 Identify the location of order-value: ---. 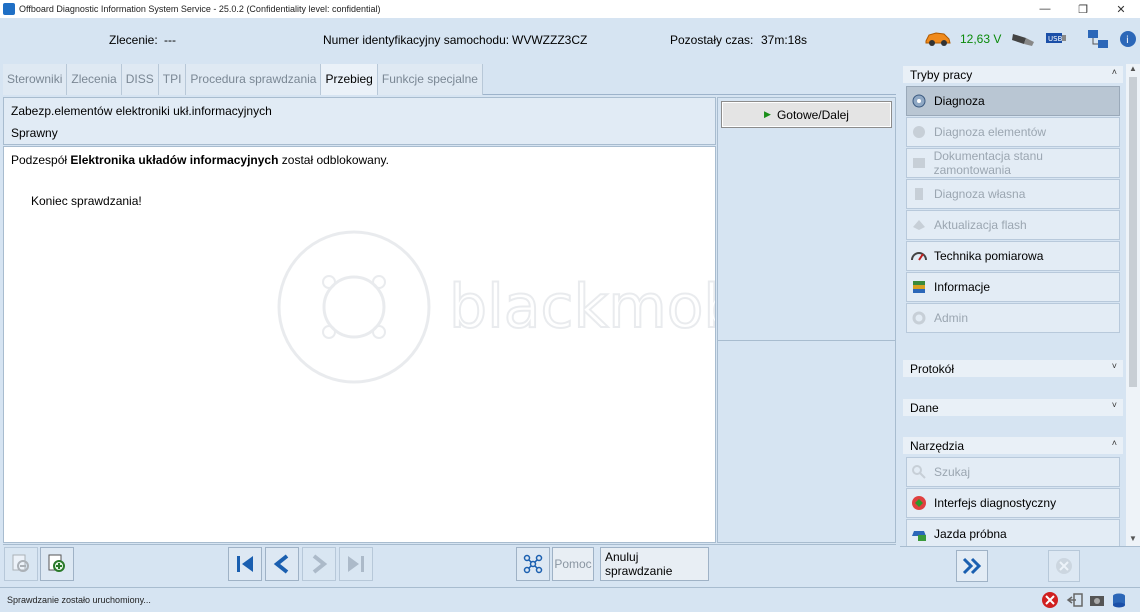
(170, 40).